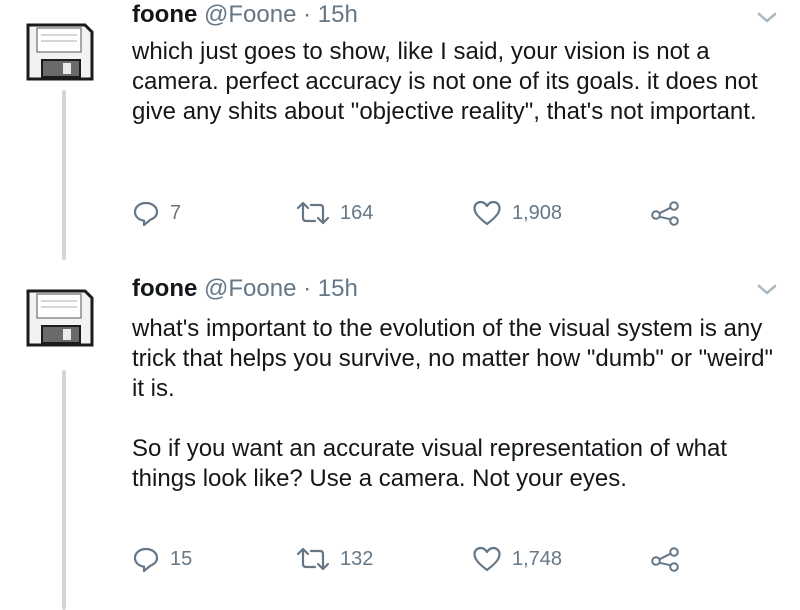 The width and height of the screenshot is (800, 610). Describe the element at coordinates (537, 212) in the screenshot. I see `like-count: 1,908` at that location.